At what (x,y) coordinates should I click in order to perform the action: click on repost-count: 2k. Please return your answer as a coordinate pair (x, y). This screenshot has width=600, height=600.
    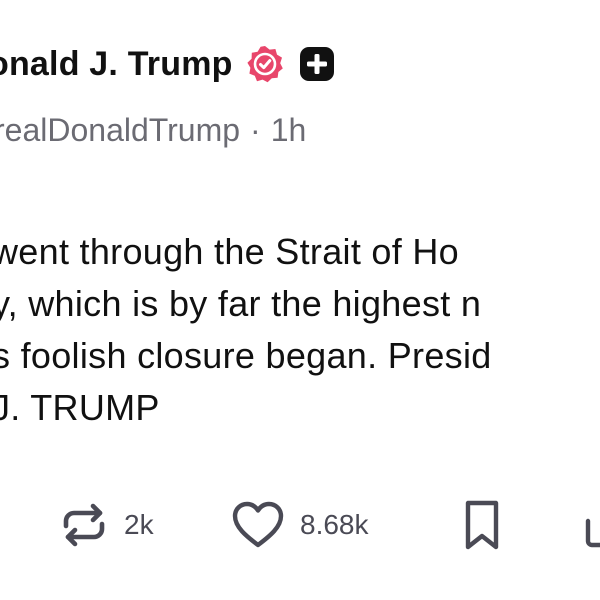
    Looking at the image, I should click on (139, 524).